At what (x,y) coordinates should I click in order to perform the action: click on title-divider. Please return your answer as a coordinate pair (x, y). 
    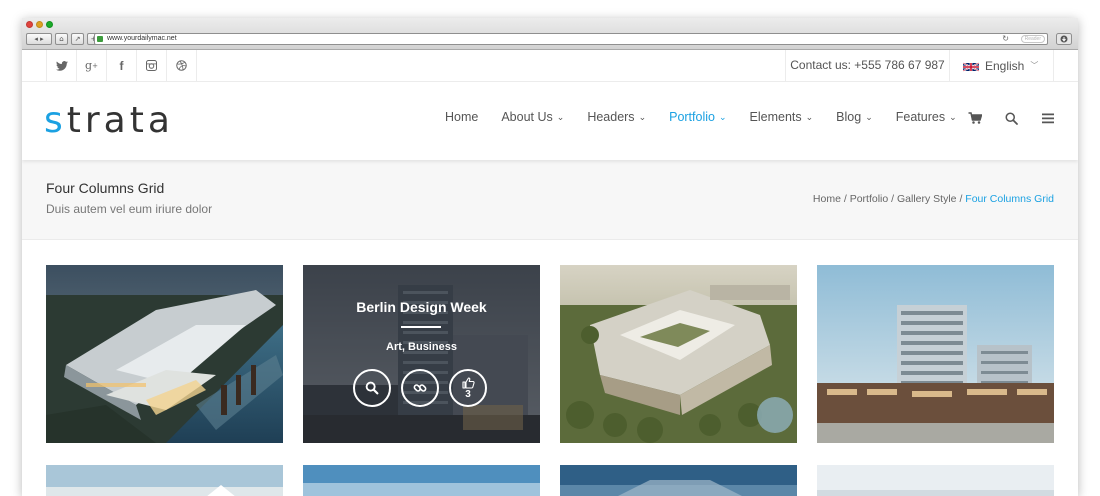
    Looking at the image, I should click on (421, 327).